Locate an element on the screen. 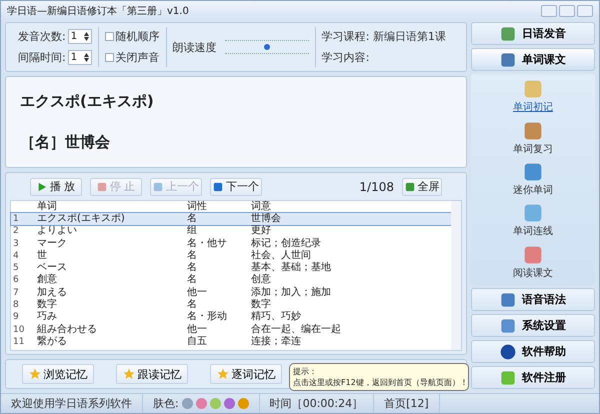 The image size is (600, 414). table-row: 2 よりよい 组 更好 is located at coordinates (231, 231).